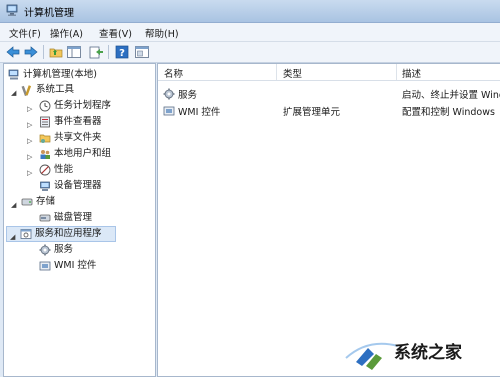  I want to click on tree-item-event-viewer: ▷ 事件查看器, so click(78, 122).